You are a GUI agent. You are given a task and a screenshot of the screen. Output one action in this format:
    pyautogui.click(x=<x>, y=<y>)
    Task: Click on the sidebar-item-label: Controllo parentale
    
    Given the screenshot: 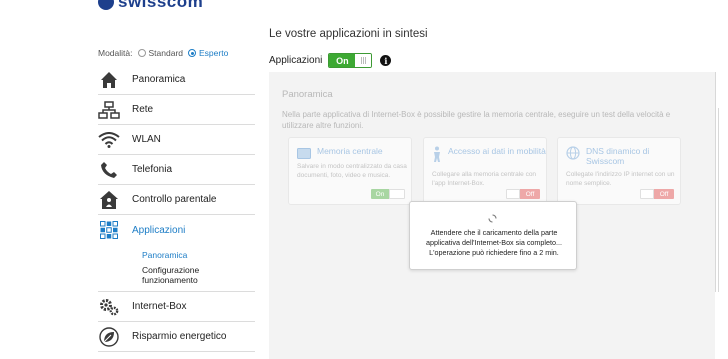 What is the action you would take?
    pyautogui.click(x=174, y=199)
    